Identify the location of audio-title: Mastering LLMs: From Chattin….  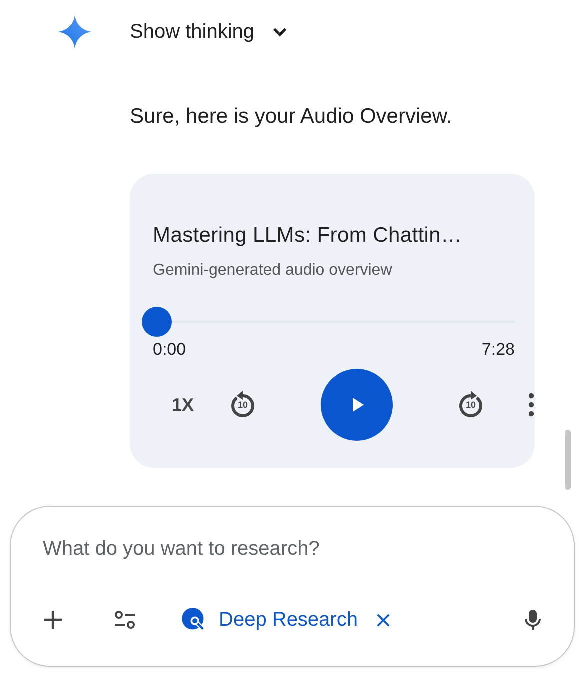
(308, 236).